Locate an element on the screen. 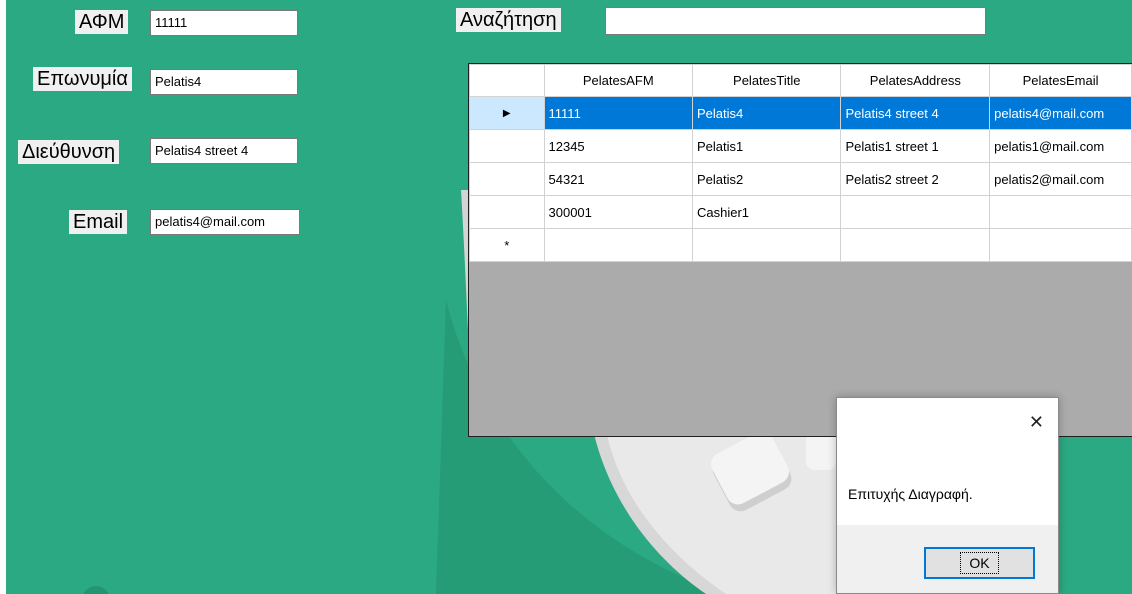  table-cell: Pelatis4 street 4 is located at coordinates (915, 113).